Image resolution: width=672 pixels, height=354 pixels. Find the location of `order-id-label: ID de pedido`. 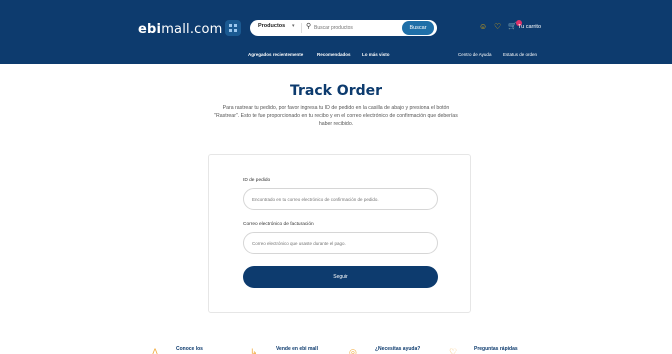

order-id-label: ID de pedido is located at coordinates (257, 180).